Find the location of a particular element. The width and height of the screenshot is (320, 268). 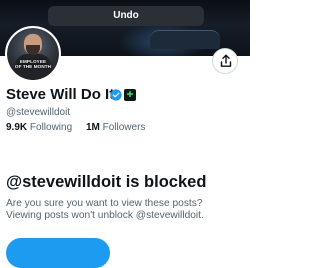

share-upload-icon is located at coordinates (226, 60).